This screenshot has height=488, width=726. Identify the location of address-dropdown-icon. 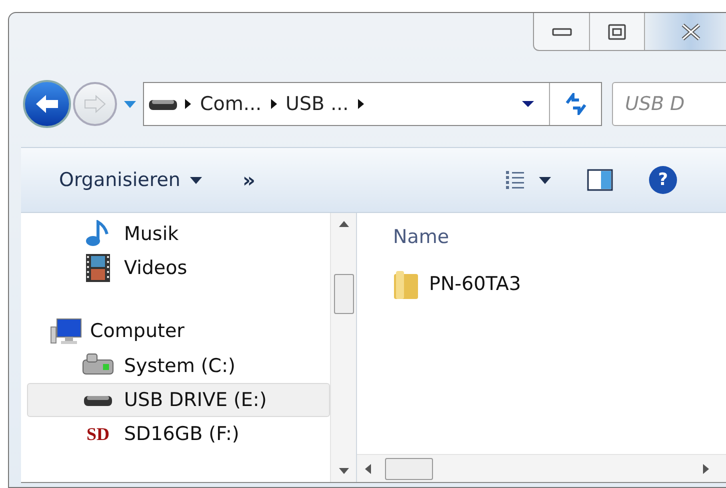
(528, 104).